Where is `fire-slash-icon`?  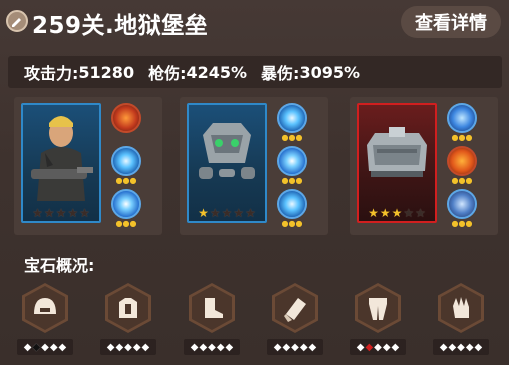 fire-slash-icon is located at coordinates (126, 118).